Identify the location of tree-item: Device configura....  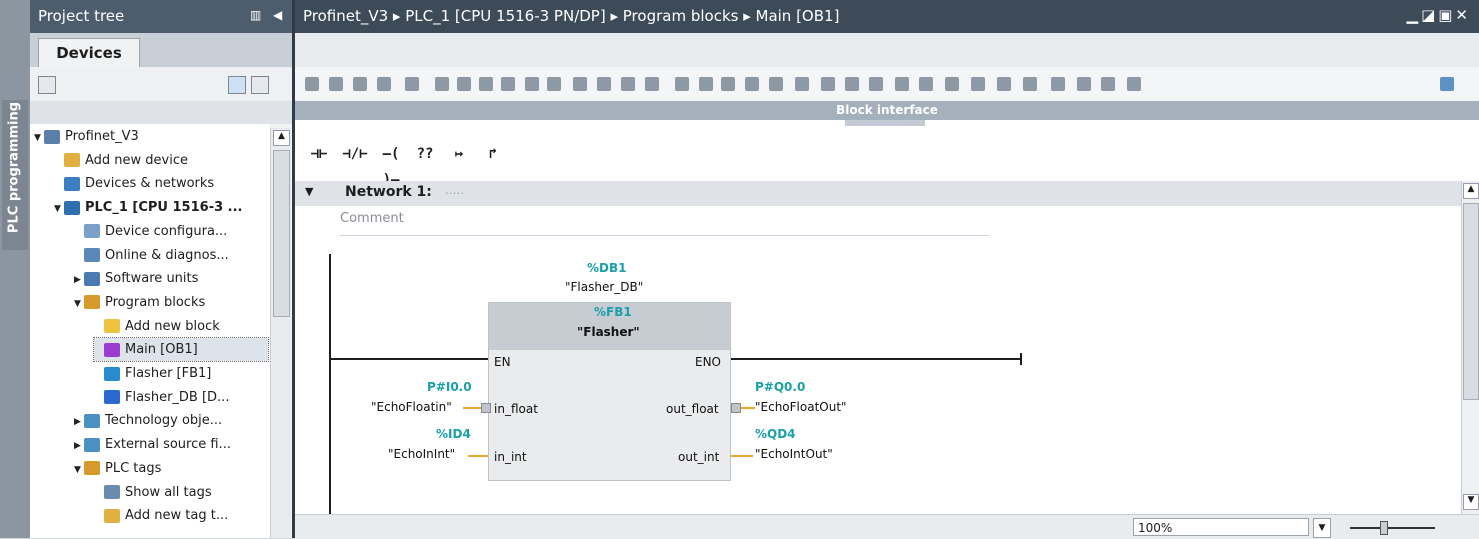
(171, 231).